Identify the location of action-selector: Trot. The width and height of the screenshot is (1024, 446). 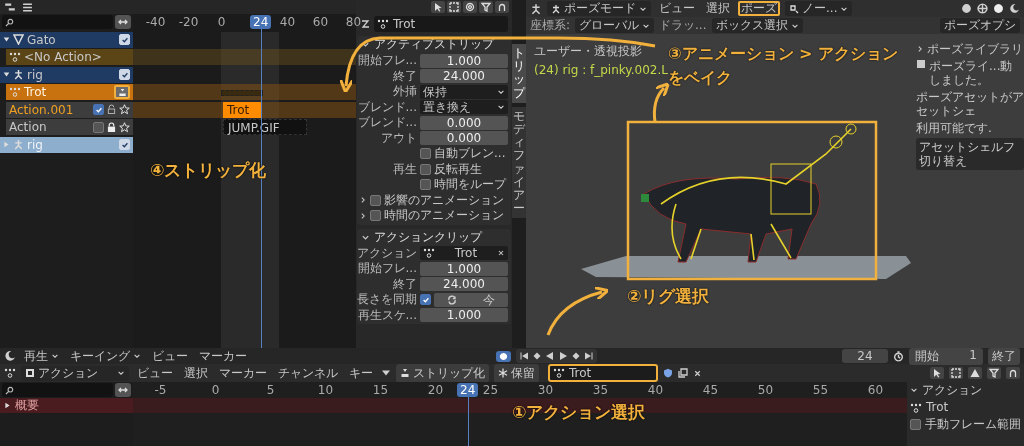
(603, 373).